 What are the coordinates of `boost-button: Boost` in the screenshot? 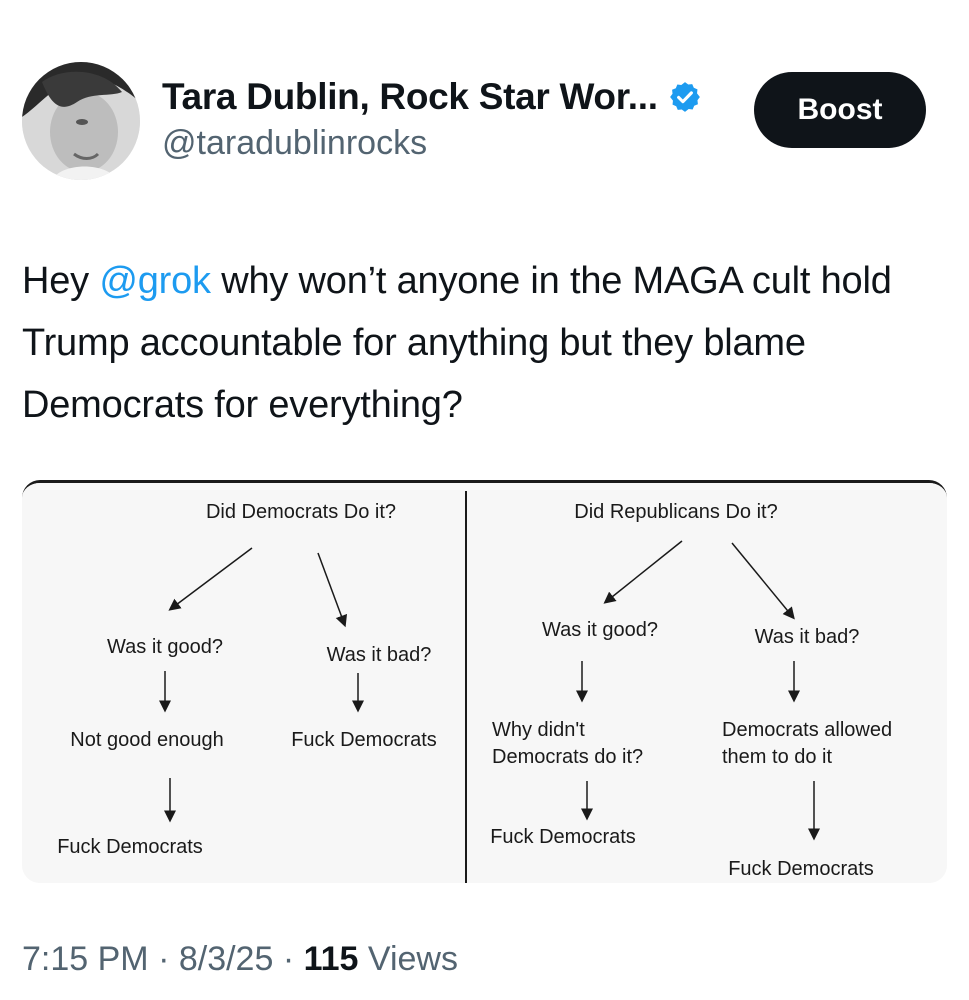 It's located at (840, 110).